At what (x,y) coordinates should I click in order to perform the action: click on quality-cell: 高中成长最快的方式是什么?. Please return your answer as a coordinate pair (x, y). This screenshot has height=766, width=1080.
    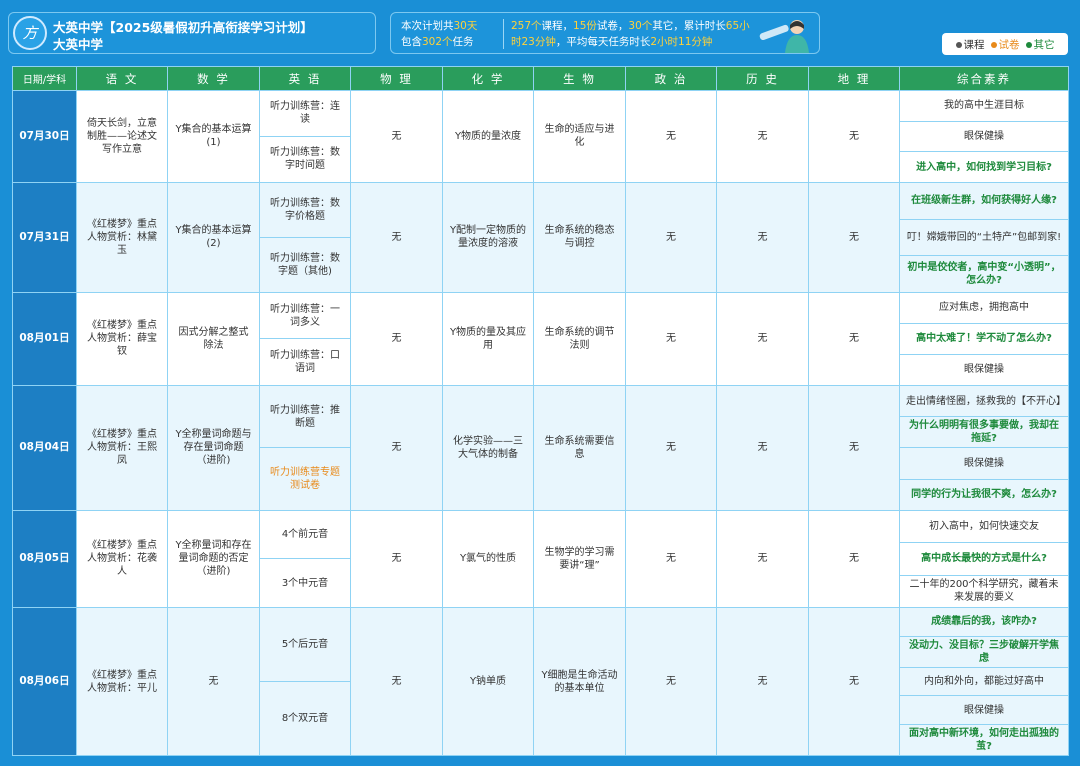
    Looking at the image, I should click on (984, 559).